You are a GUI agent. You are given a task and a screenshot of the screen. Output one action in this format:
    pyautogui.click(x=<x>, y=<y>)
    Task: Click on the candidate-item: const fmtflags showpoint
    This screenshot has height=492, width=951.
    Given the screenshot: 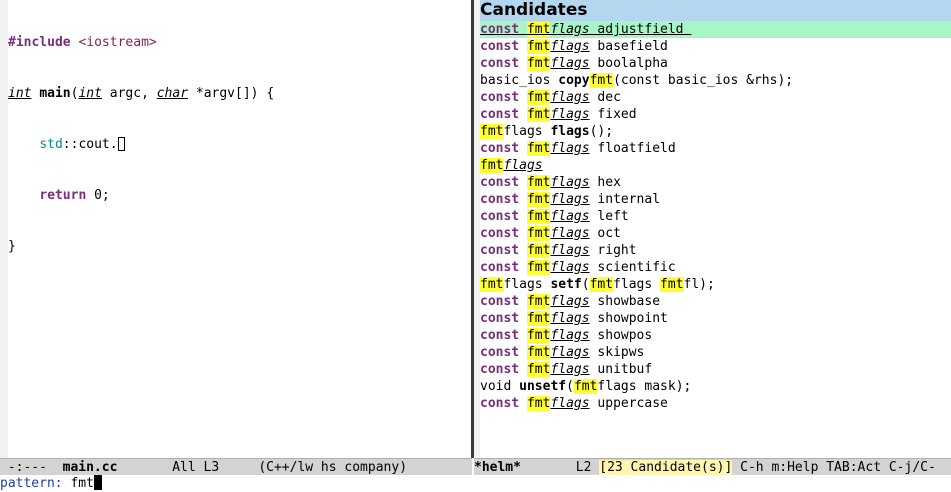 What is the action you would take?
    pyautogui.click(x=715, y=318)
    